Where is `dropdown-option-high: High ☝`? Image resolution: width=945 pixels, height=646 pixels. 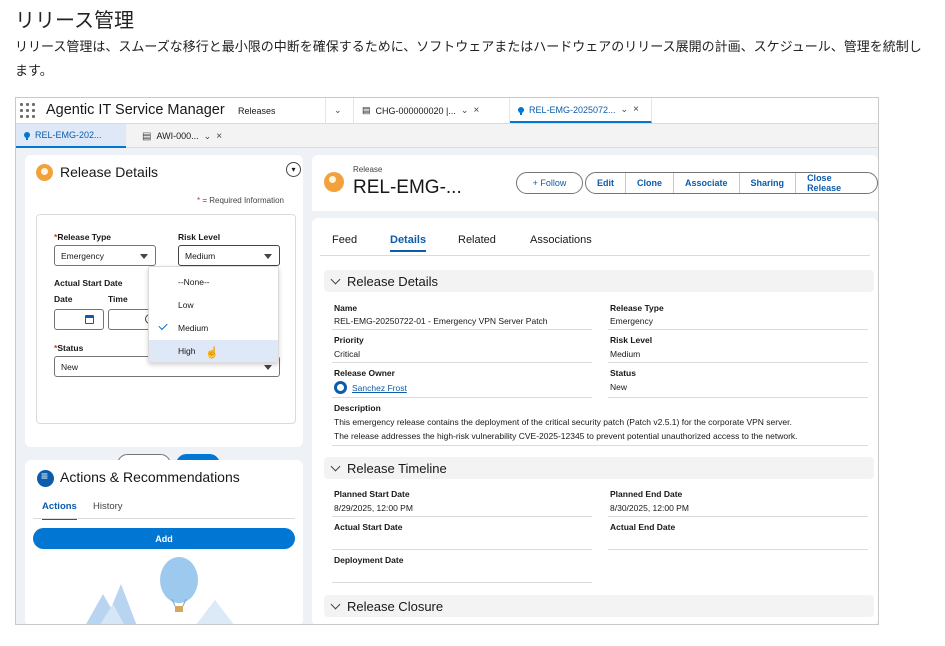 dropdown-option-high: High ☝ is located at coordinates (213, 351).